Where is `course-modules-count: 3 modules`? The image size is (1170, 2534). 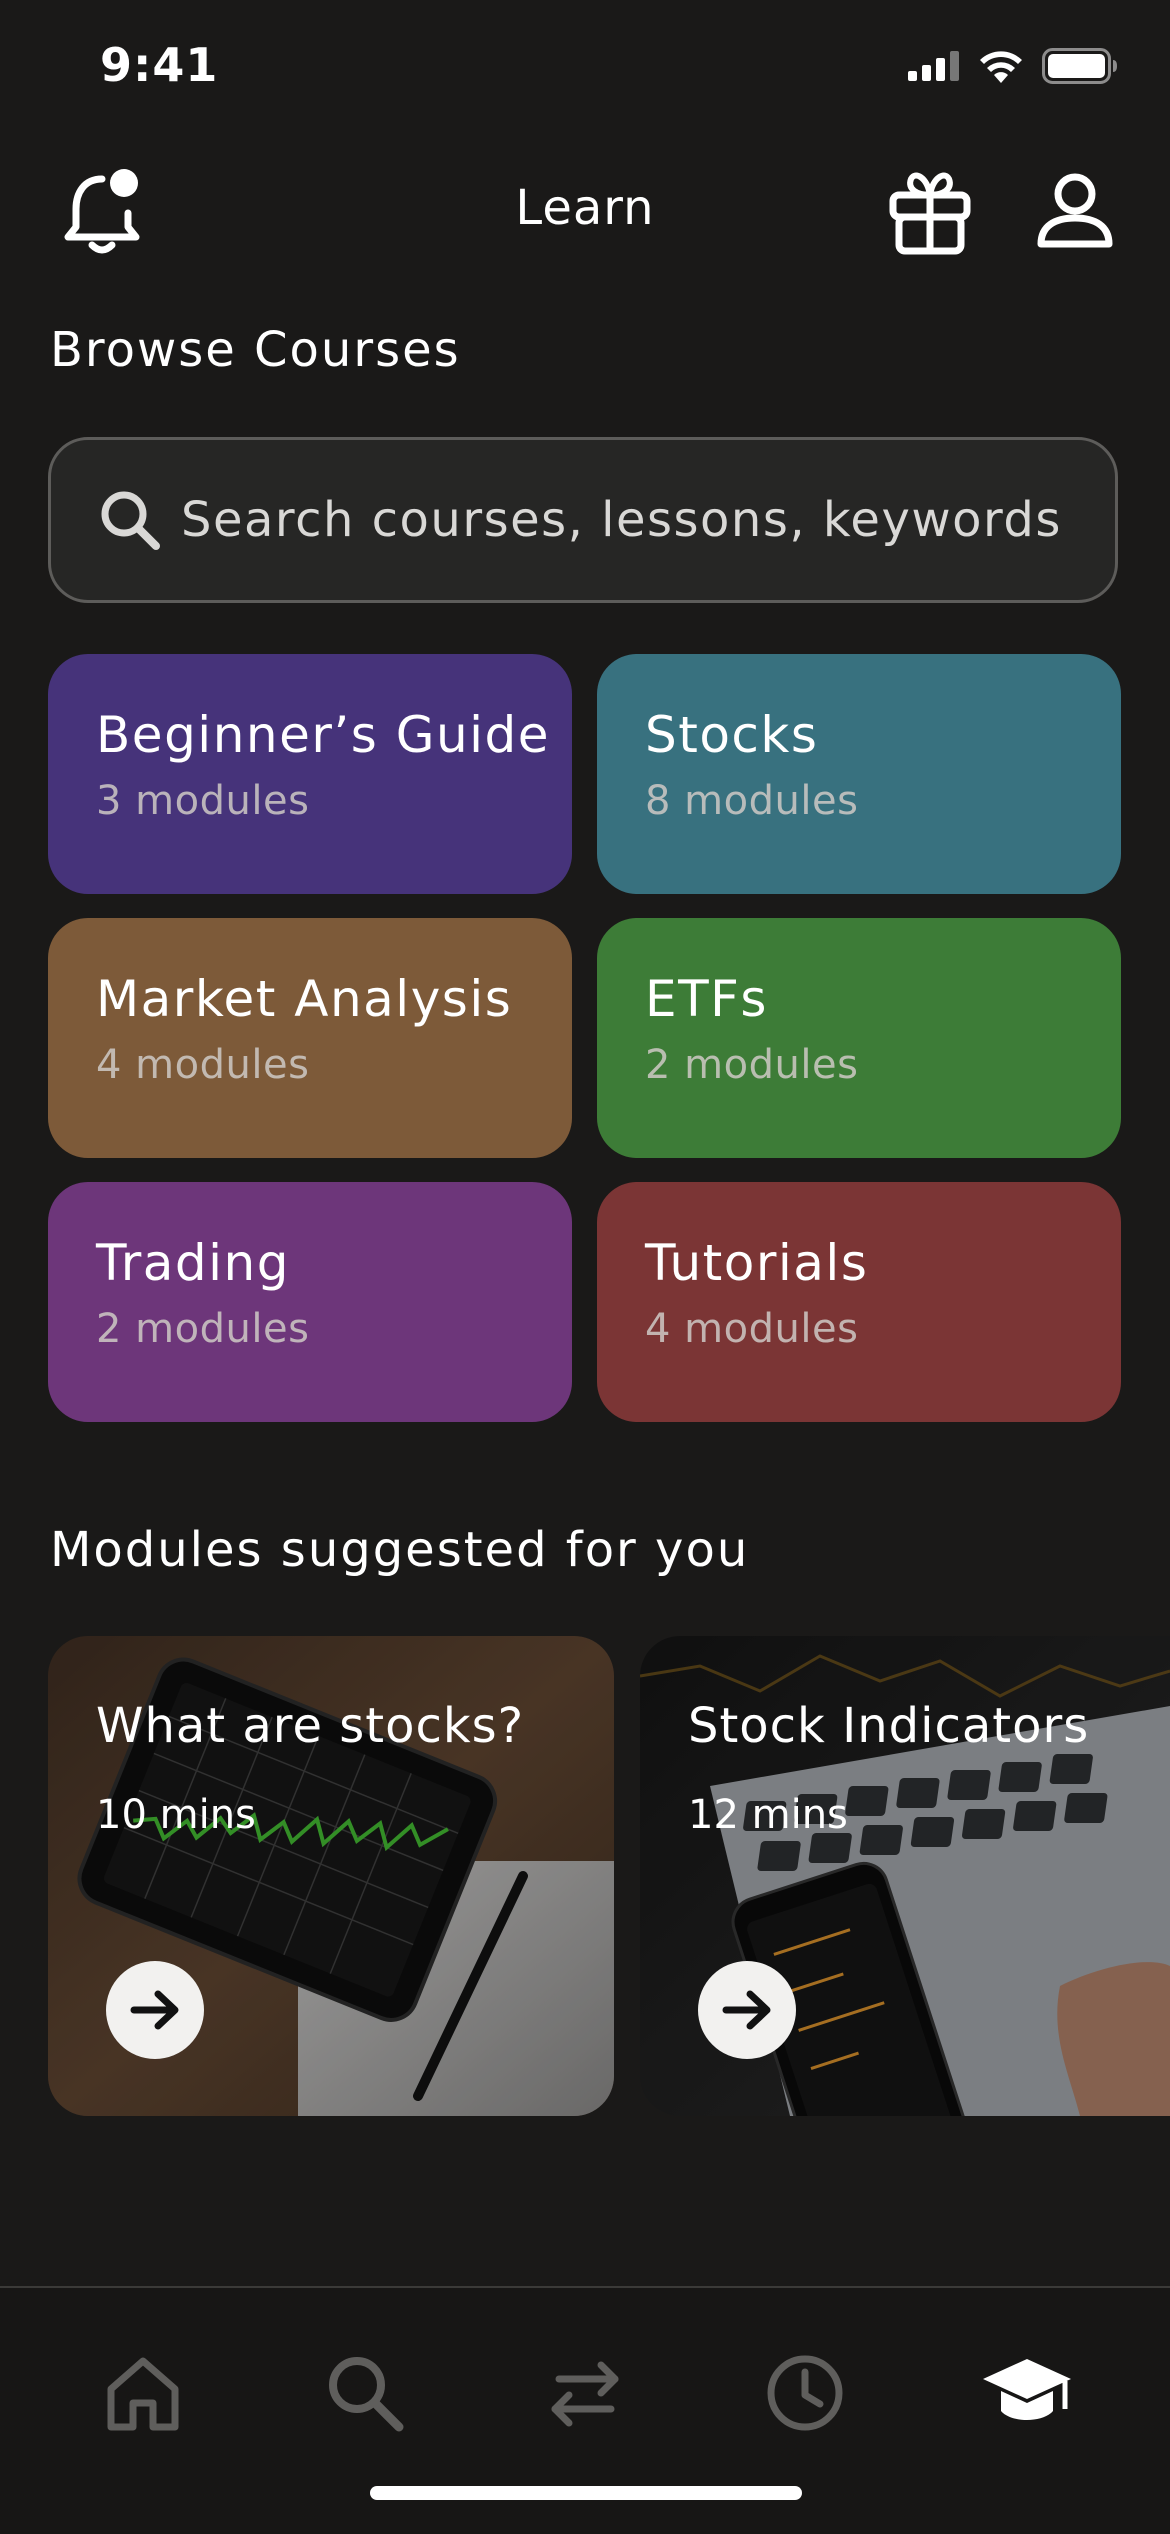 course-modules-count: 3 modules is located at coordinates (203, 801).